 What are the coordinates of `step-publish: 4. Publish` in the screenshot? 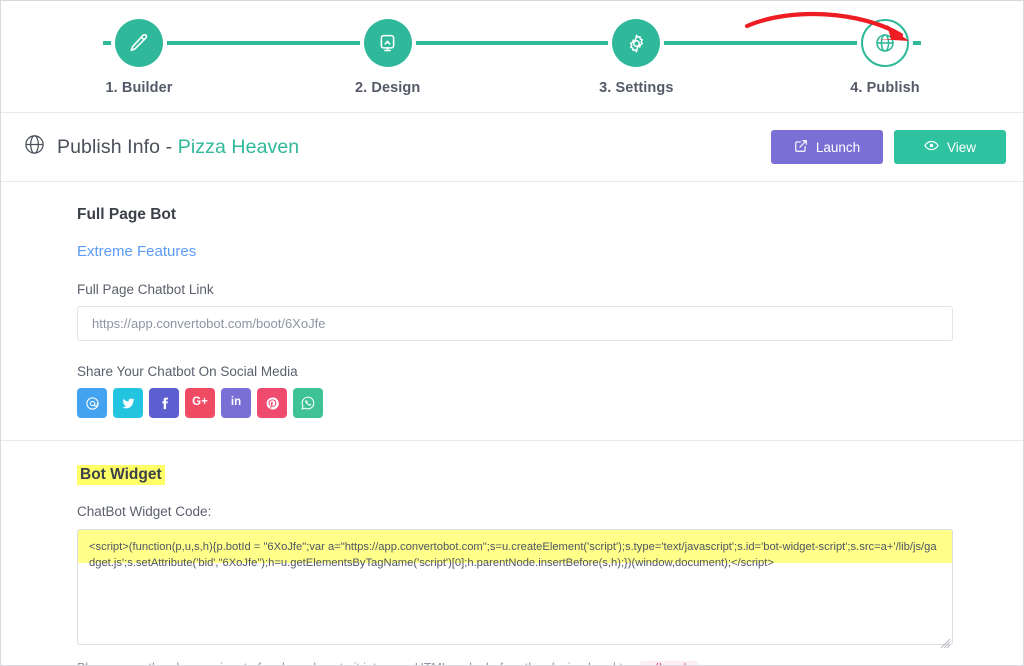 It's located at (885, 57).